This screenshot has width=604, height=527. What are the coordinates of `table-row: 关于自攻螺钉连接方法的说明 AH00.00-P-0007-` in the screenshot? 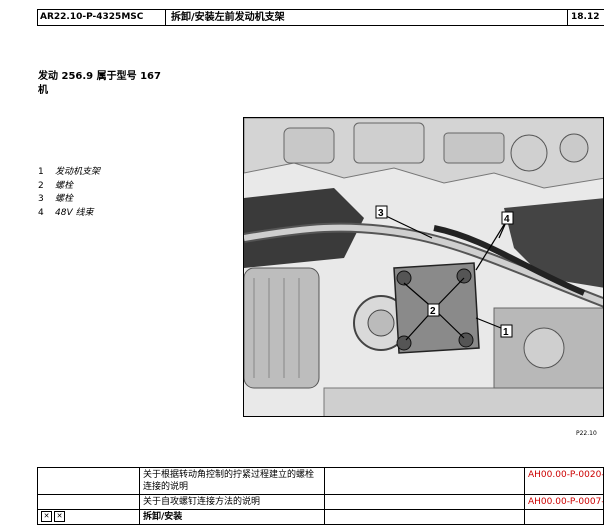 It's located at (320, 502).